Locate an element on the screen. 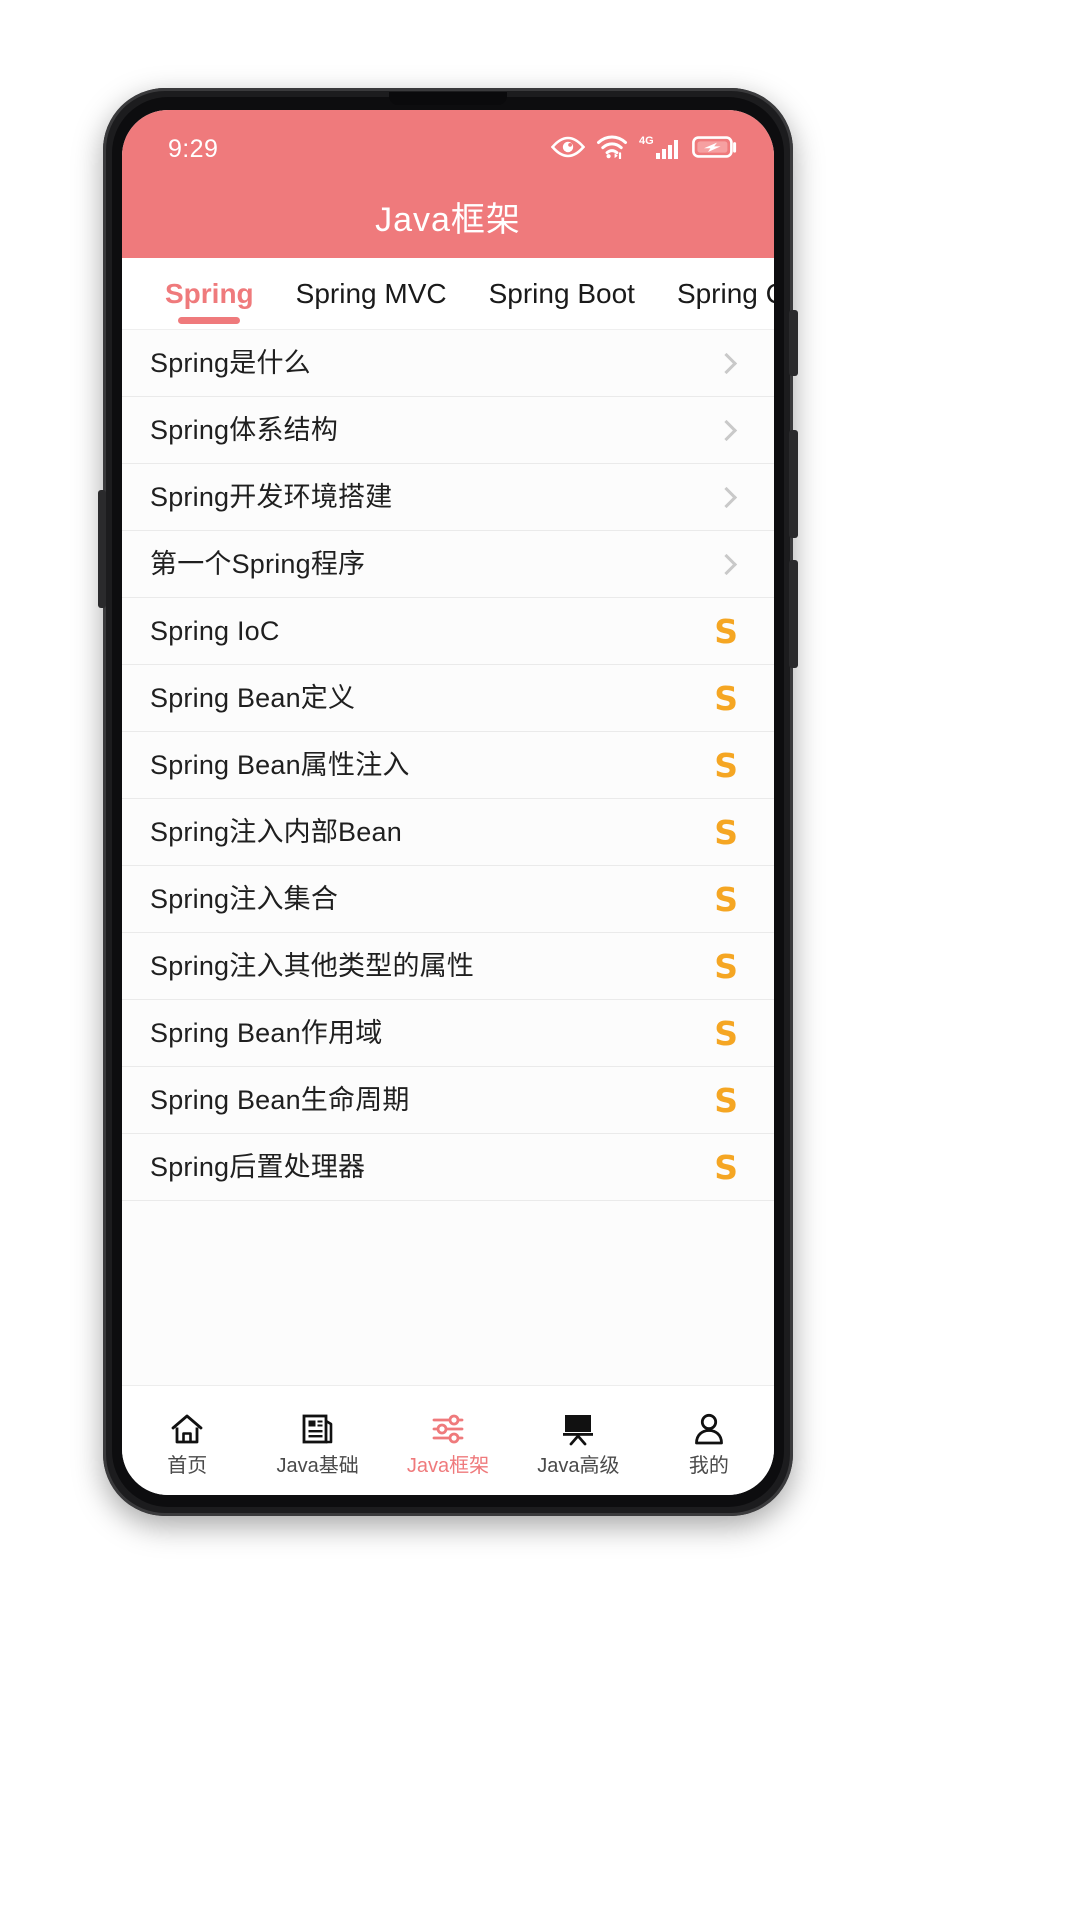 The width and height of the screenshot is (1080, 1920). status-bar: 9:29 4G is located at coordinates (448, 142).